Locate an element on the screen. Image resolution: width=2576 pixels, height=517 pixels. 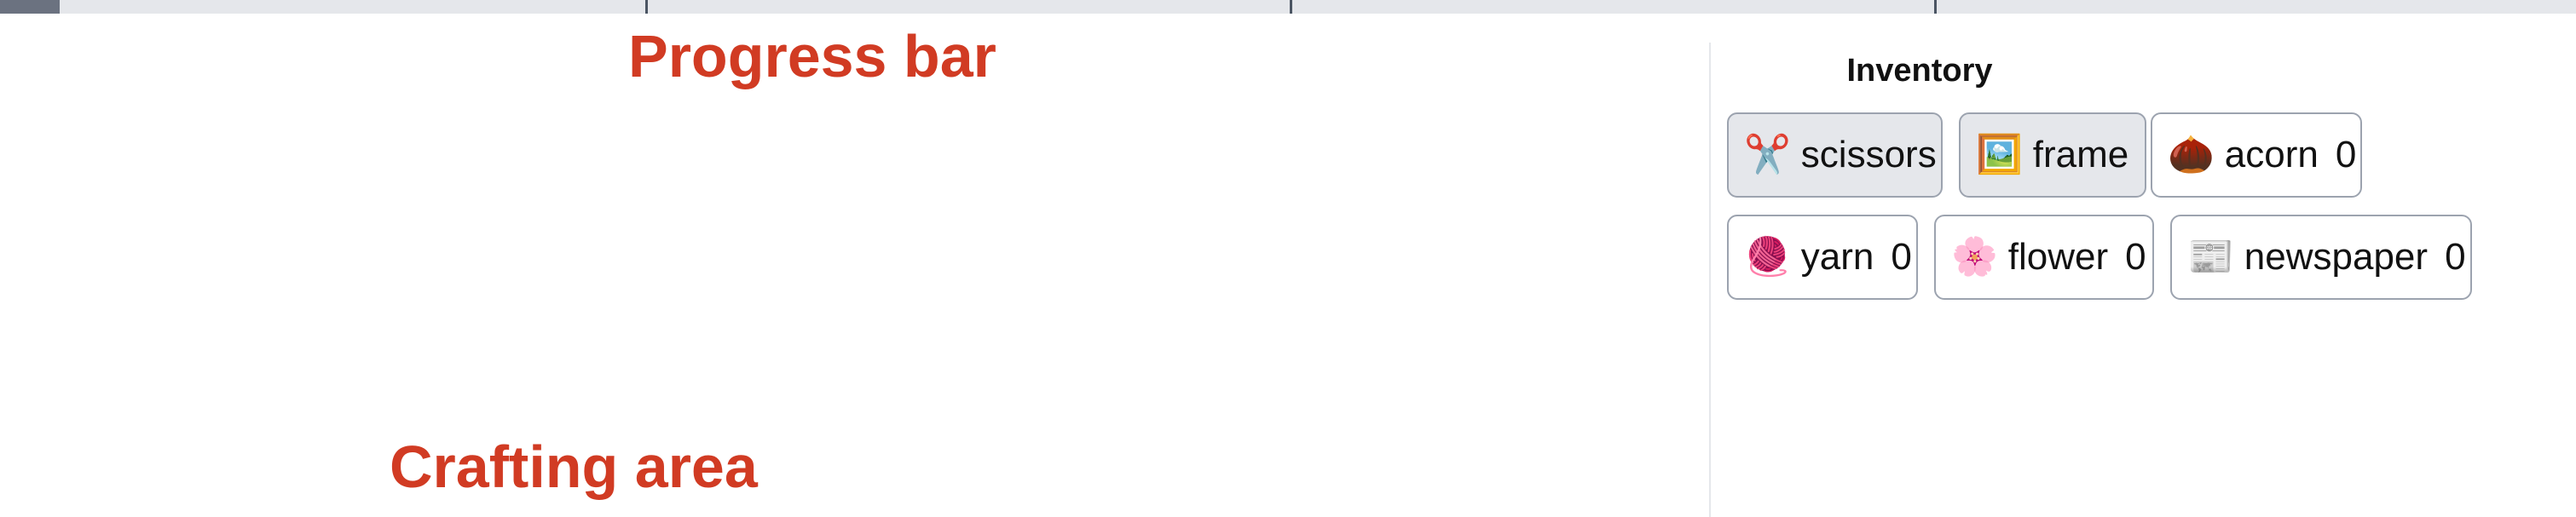
yarn-icon: 🧶 is located at coordinates (1767, 257).